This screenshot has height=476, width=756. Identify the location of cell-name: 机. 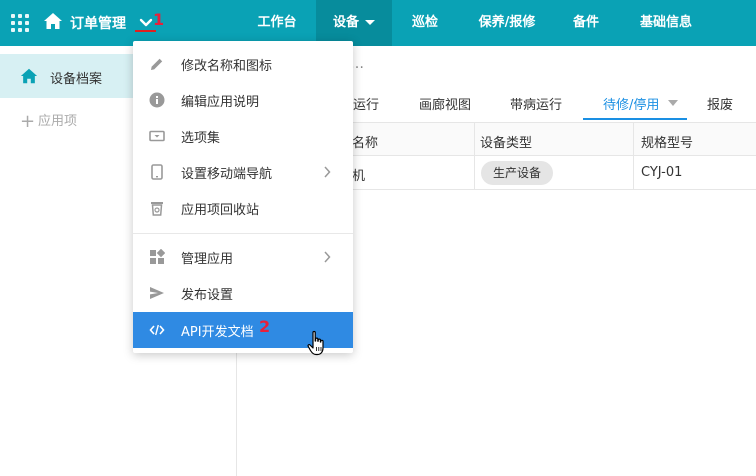
(359, 176).